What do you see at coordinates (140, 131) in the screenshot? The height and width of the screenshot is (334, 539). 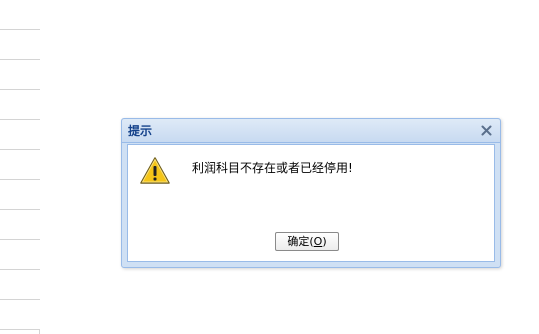 I see `dialog-title: 提示` at bounding box center [140, 131].